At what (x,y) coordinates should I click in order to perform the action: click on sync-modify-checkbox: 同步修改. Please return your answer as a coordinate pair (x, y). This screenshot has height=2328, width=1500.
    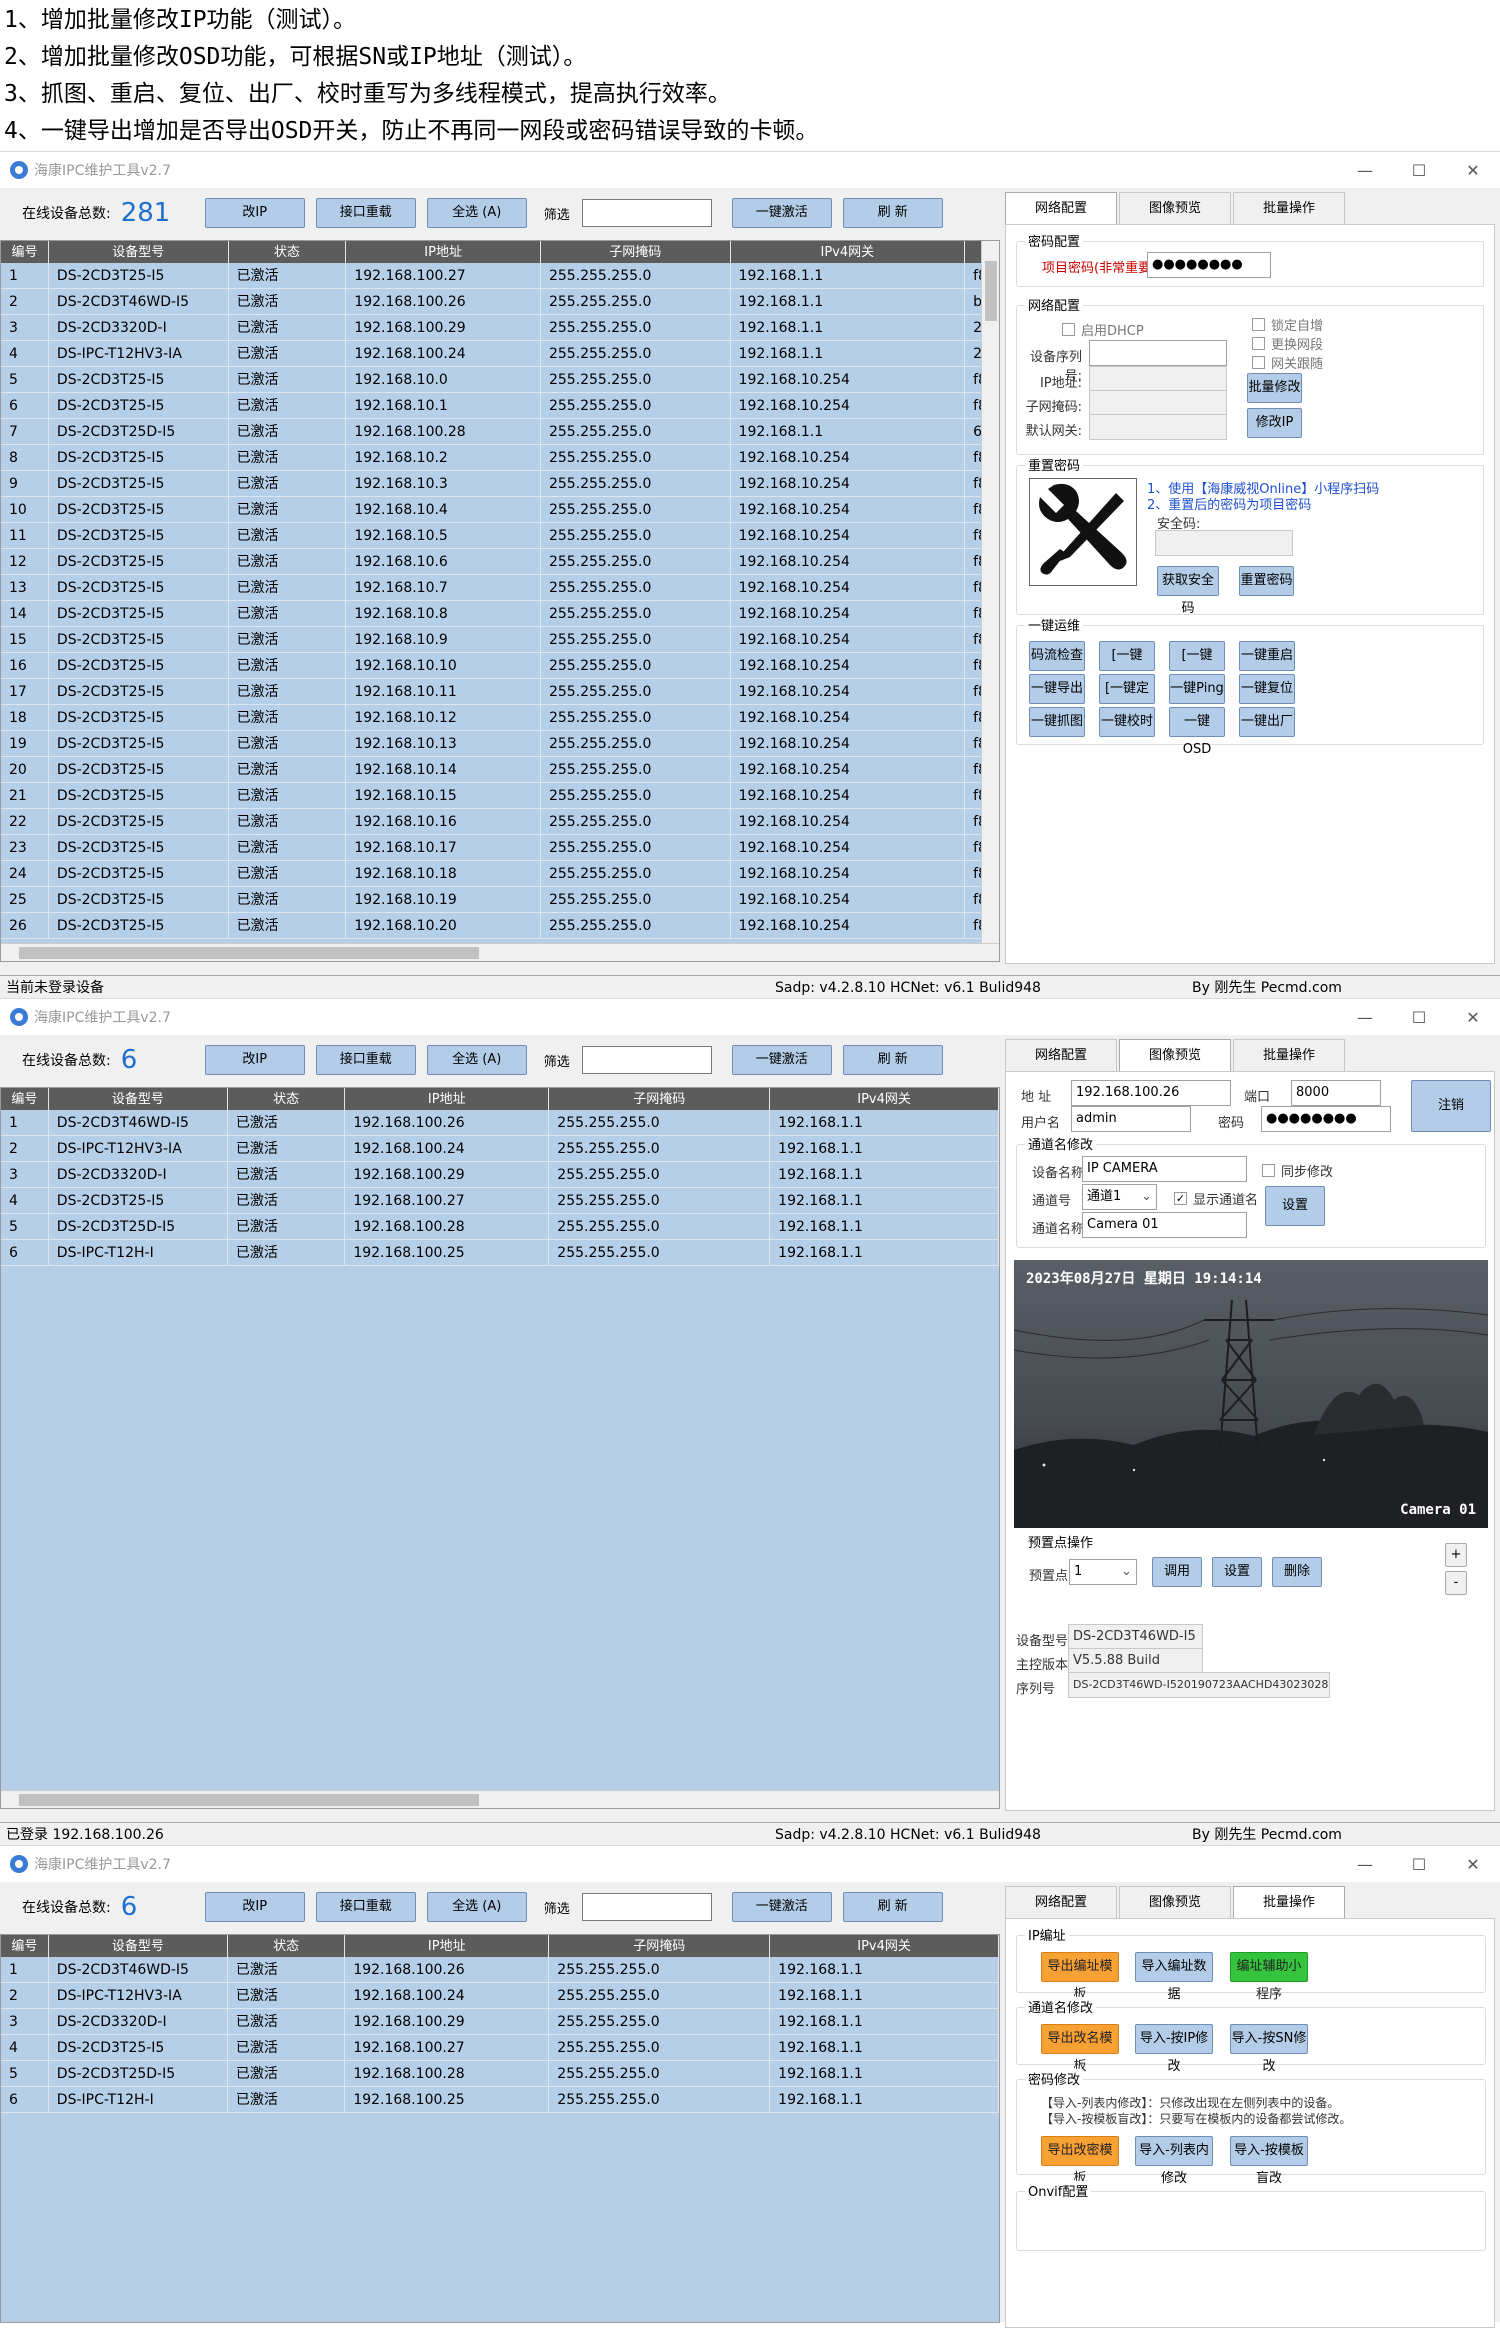
    Looking at the image, I should click on (1297, 1170).